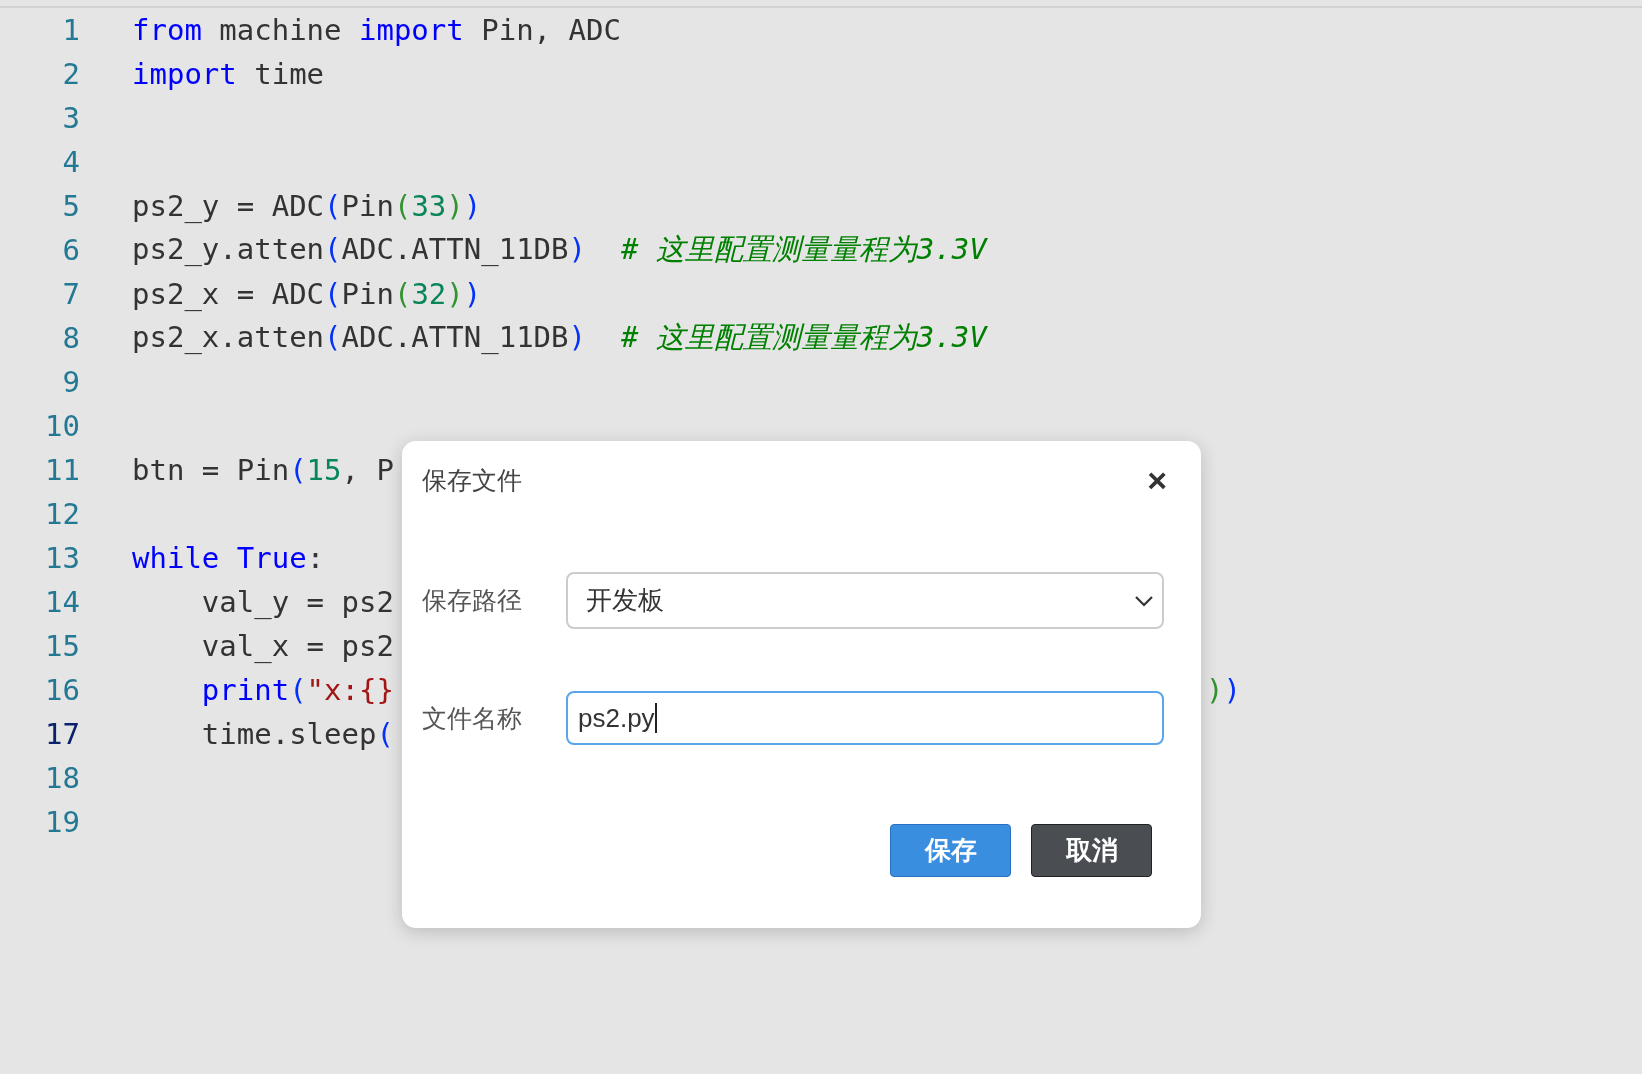 The image size is (1642, 1074). Describe the element at coordinates (472, 480) in the screenshot. I see `dialog-title: 保存文件` at that location.